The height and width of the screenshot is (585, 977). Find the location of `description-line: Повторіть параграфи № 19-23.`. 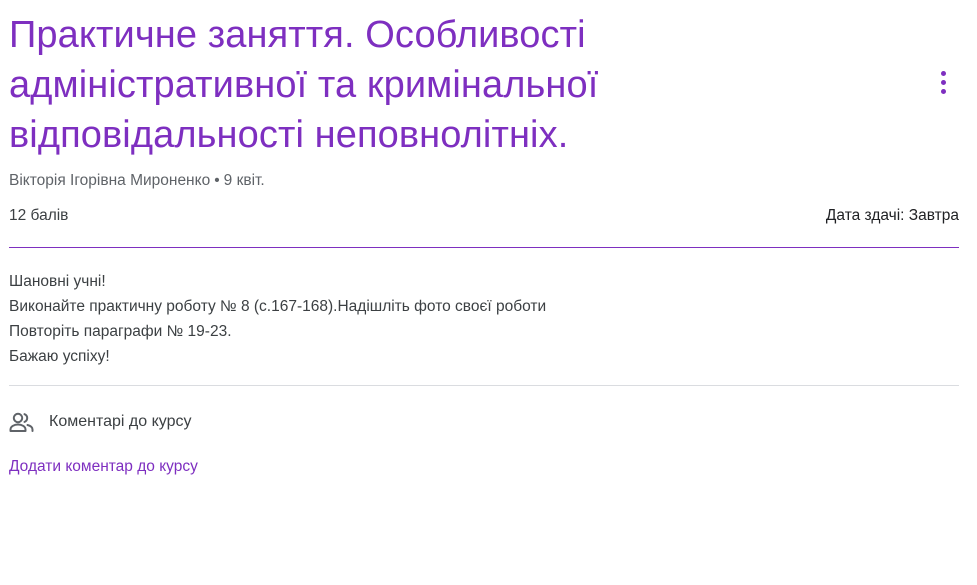

description-line: Повторіть параграфи № 19-23. is located at coordinates (120, 331).